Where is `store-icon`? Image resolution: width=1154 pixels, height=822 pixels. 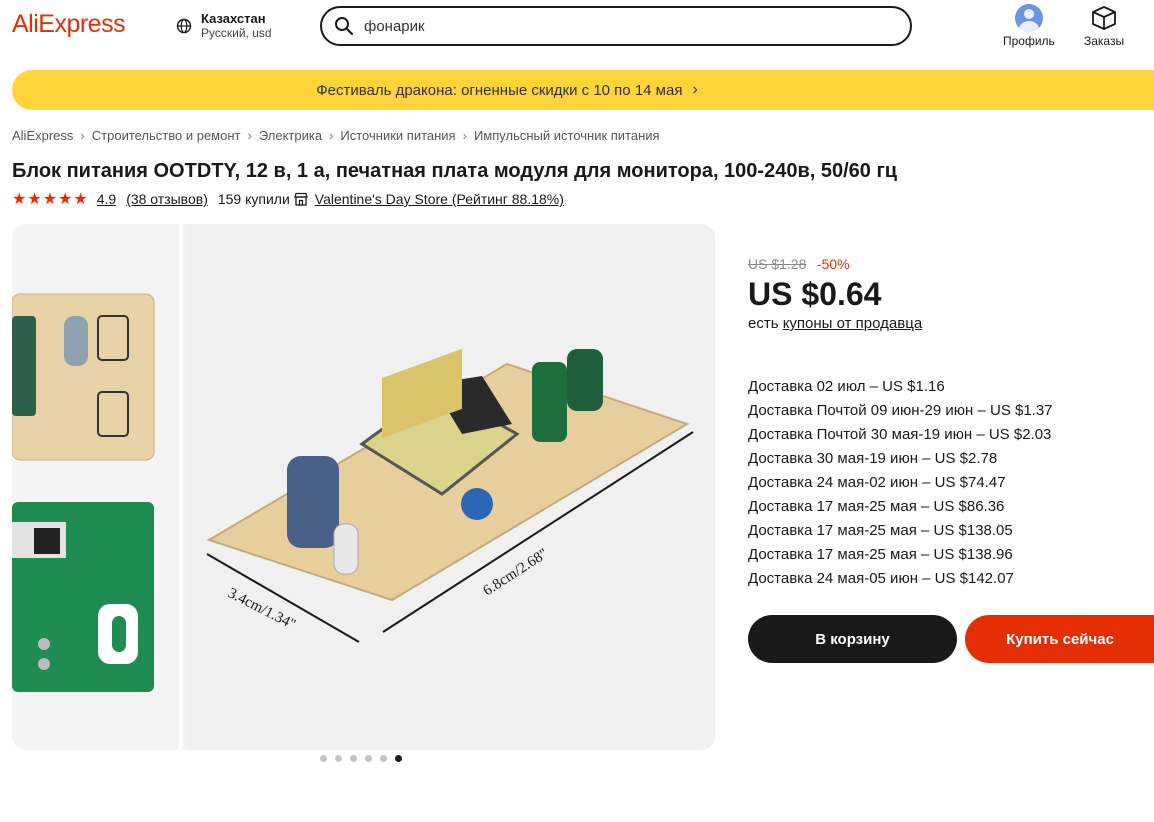 store-icon is located at coordinates (300, 199).